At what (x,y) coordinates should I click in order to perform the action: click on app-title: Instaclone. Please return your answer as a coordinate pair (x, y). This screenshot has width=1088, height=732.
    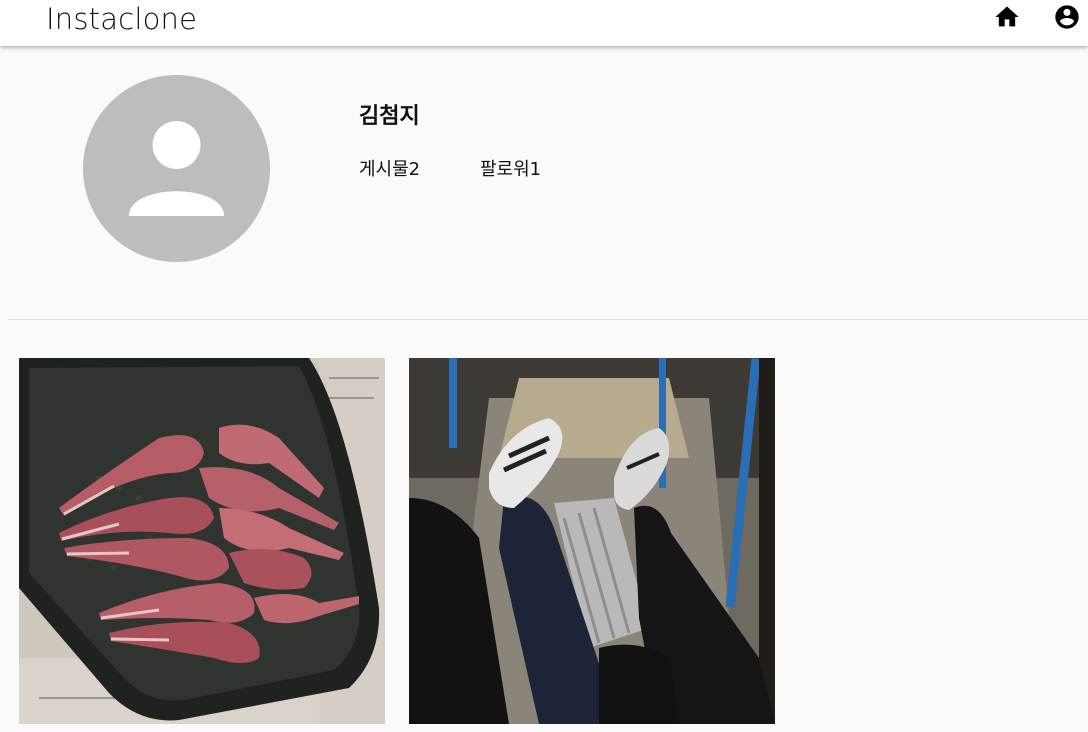
    Looking at the image, I should click on (121, 19).